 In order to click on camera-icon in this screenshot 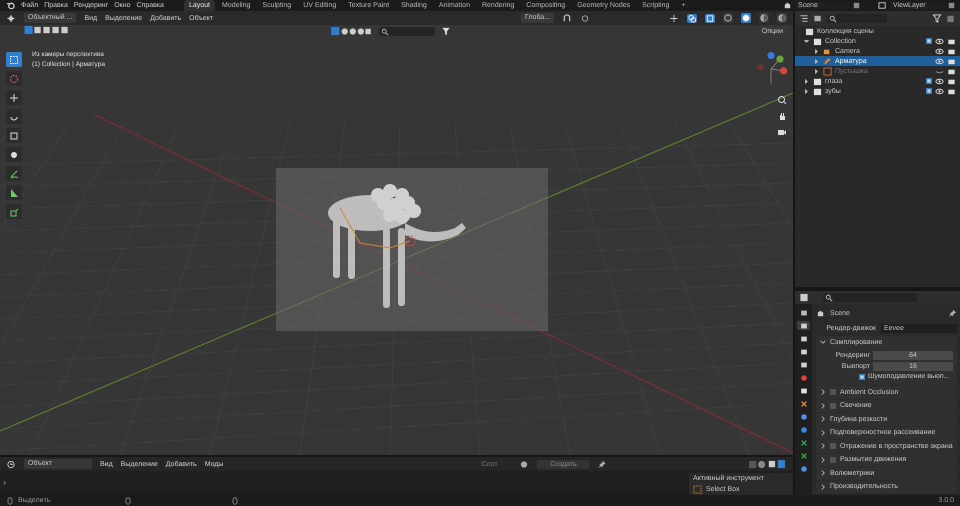, I will do `click(782, 132)`.